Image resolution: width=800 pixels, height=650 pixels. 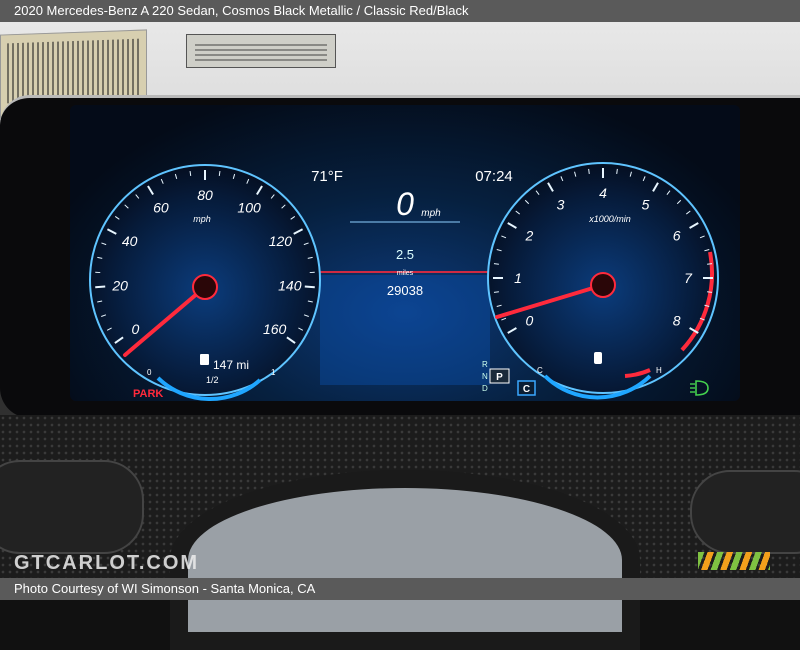 What do you see at coordinates (119, 286) in the screenshot?
I see `speedometer-label: 20` at bounding box center [119, 286].